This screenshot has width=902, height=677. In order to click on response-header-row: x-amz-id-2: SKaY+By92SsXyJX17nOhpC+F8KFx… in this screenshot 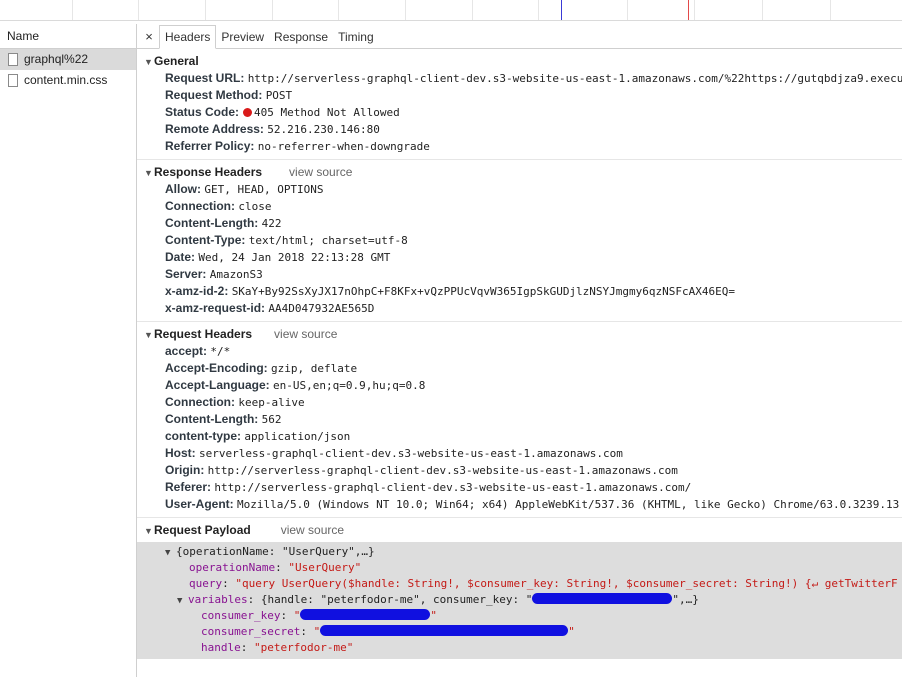, I will do `click(519, 291)`.